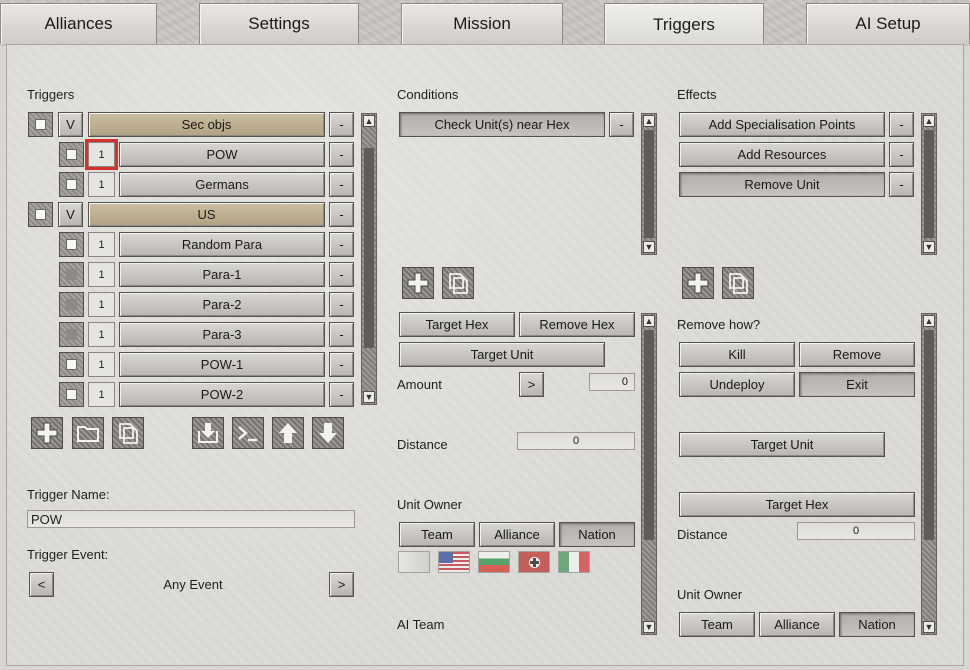 The height and width of the screenshot is (670, 970). I want to click on trigger-item-para-3: Para-3, so click(222, 334).